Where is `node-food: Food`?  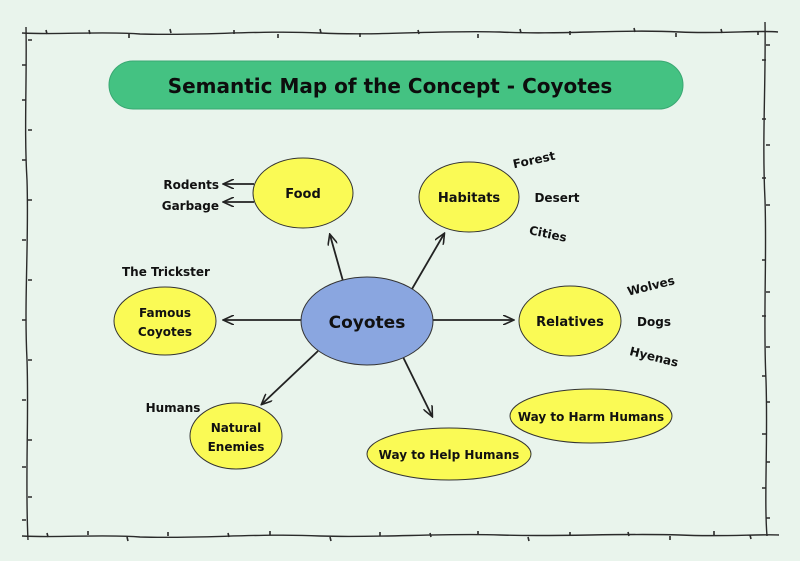 node-food: Food is located at coordinates (303, 193).